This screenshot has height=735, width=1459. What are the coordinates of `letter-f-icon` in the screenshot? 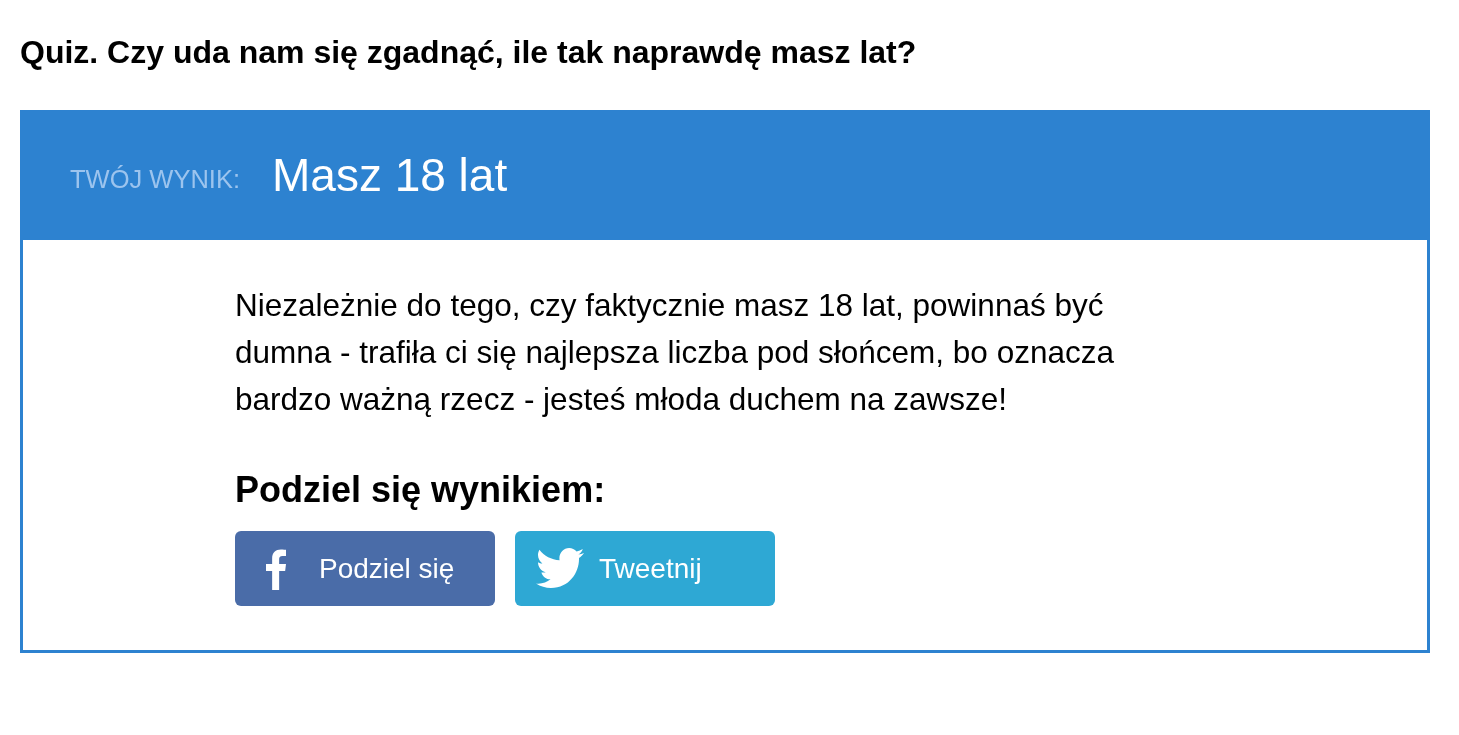 It's located at (276, 568).